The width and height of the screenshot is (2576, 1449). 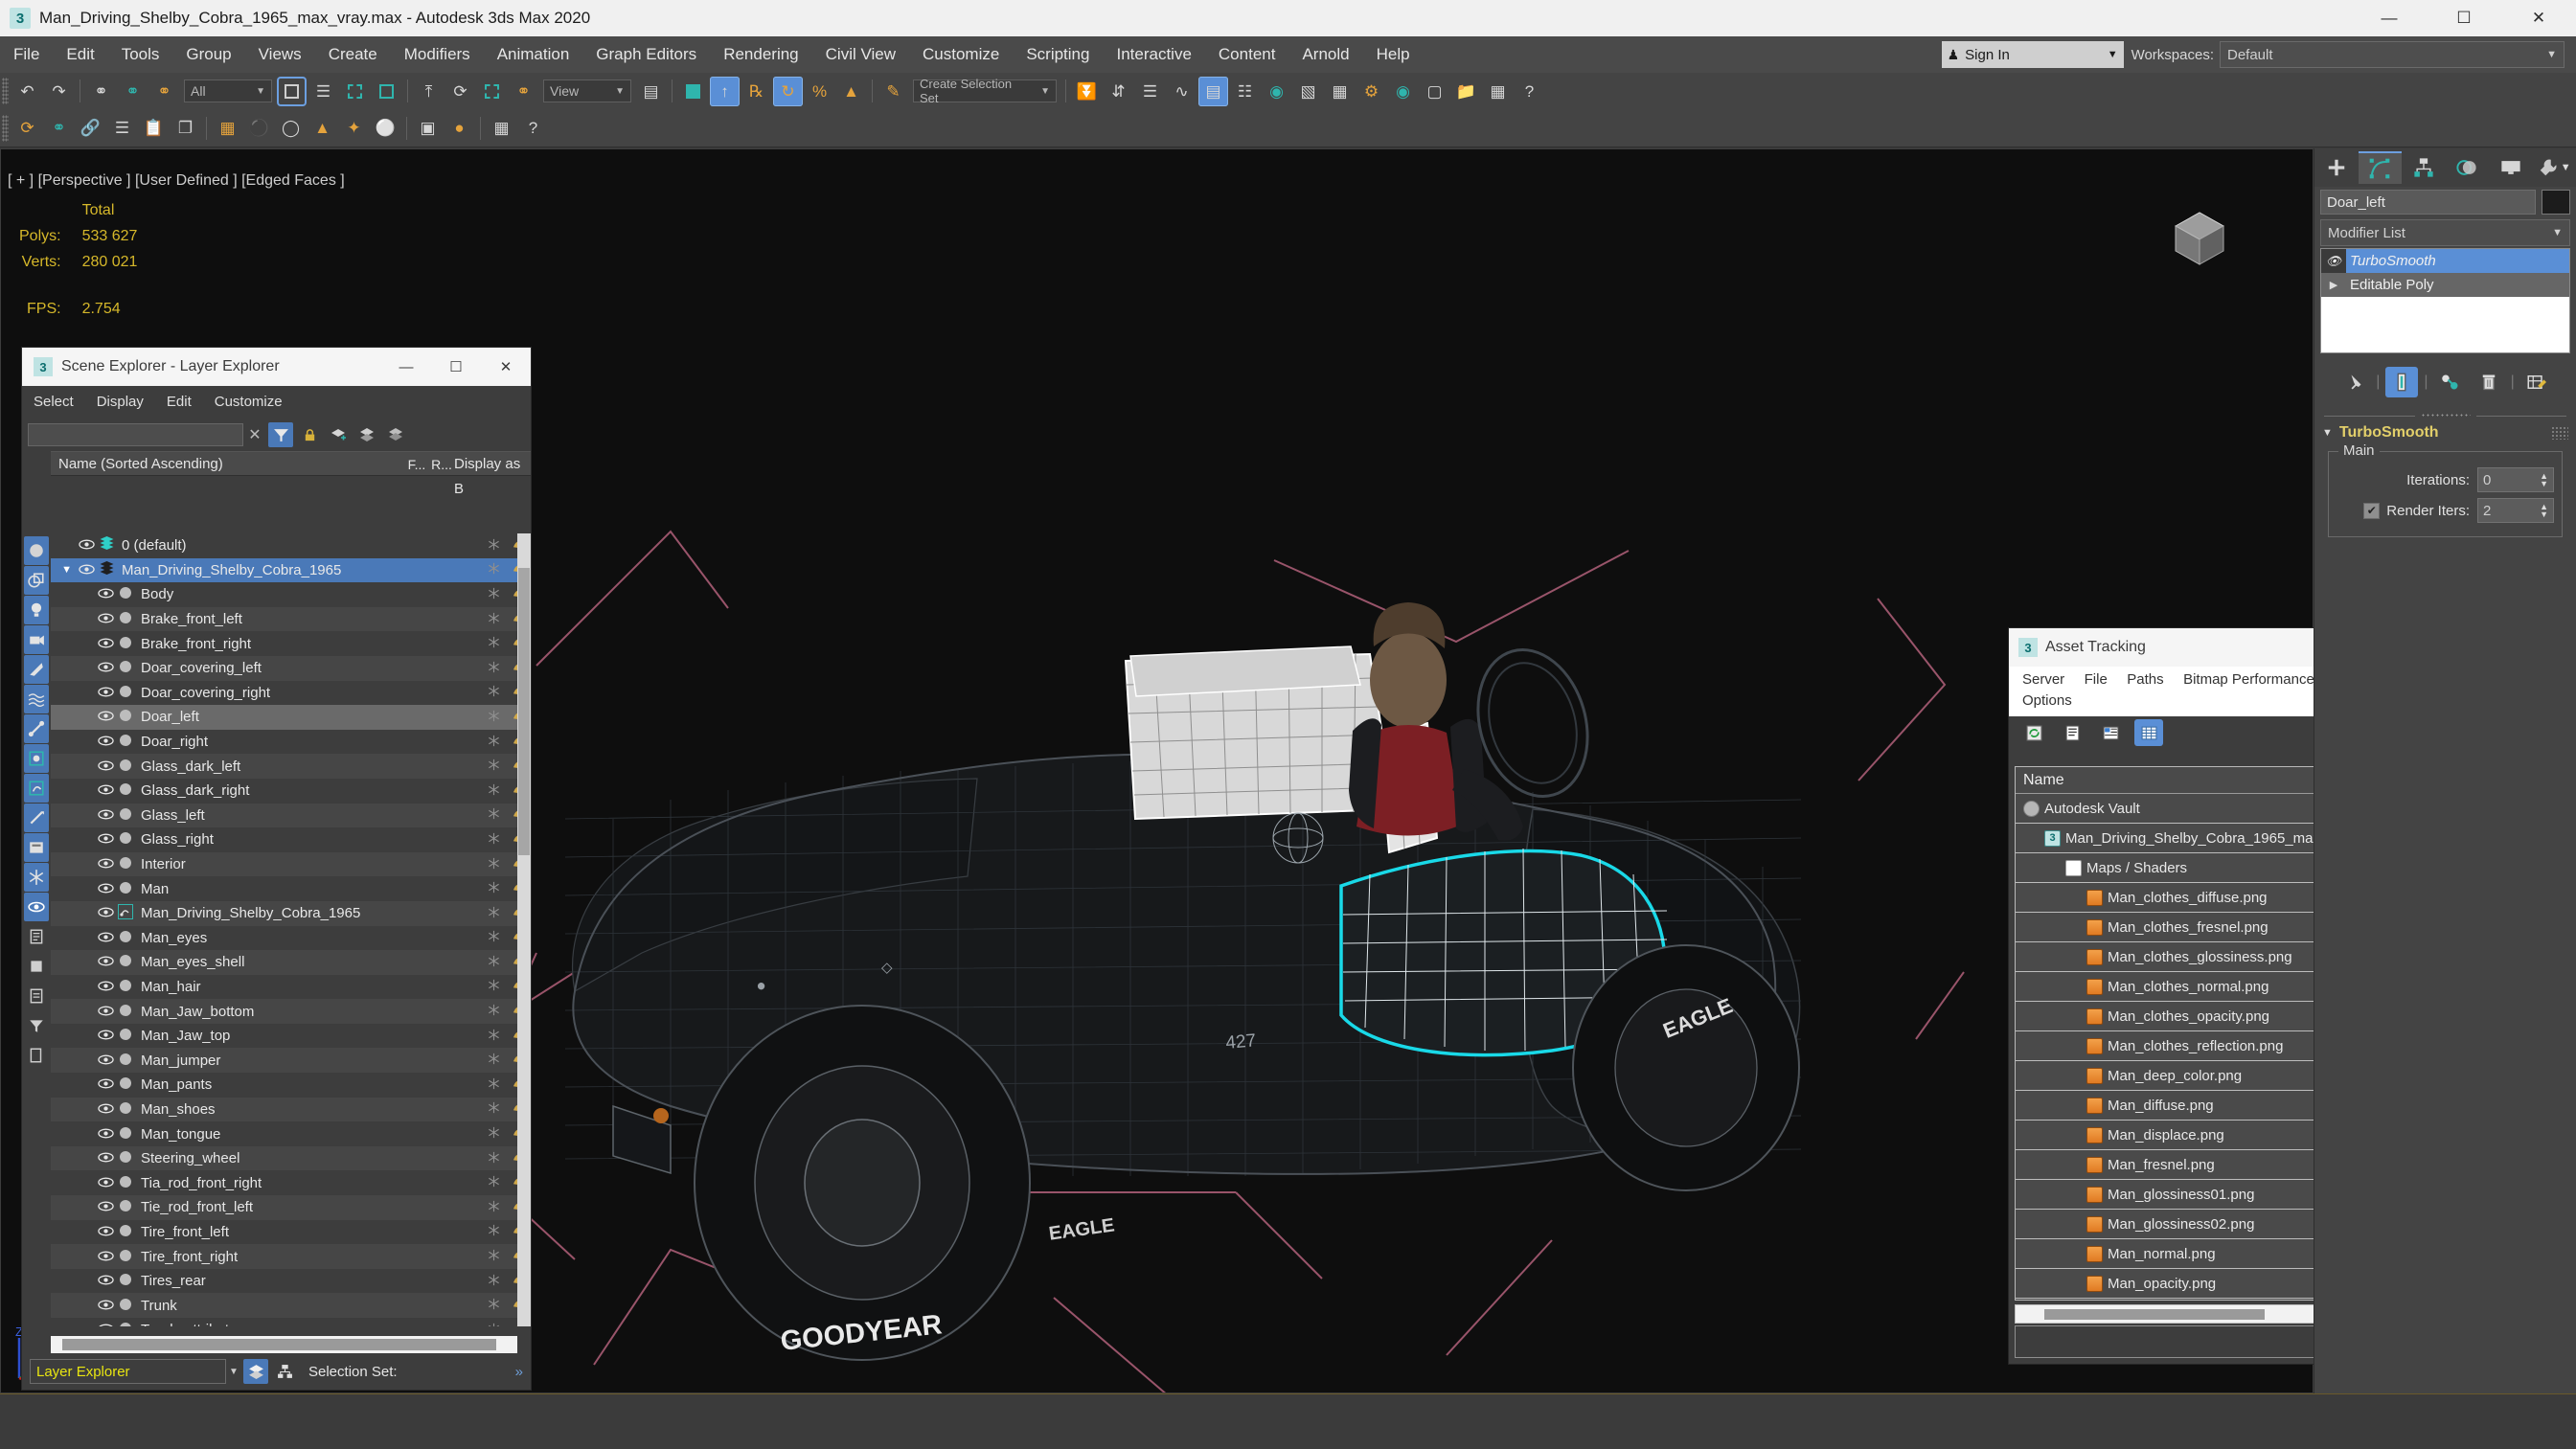 What do you see at coordinates (2392, 54) in the screenshot?
I see `workspace-select: Default ▼` at bounding box center [2392, 54].